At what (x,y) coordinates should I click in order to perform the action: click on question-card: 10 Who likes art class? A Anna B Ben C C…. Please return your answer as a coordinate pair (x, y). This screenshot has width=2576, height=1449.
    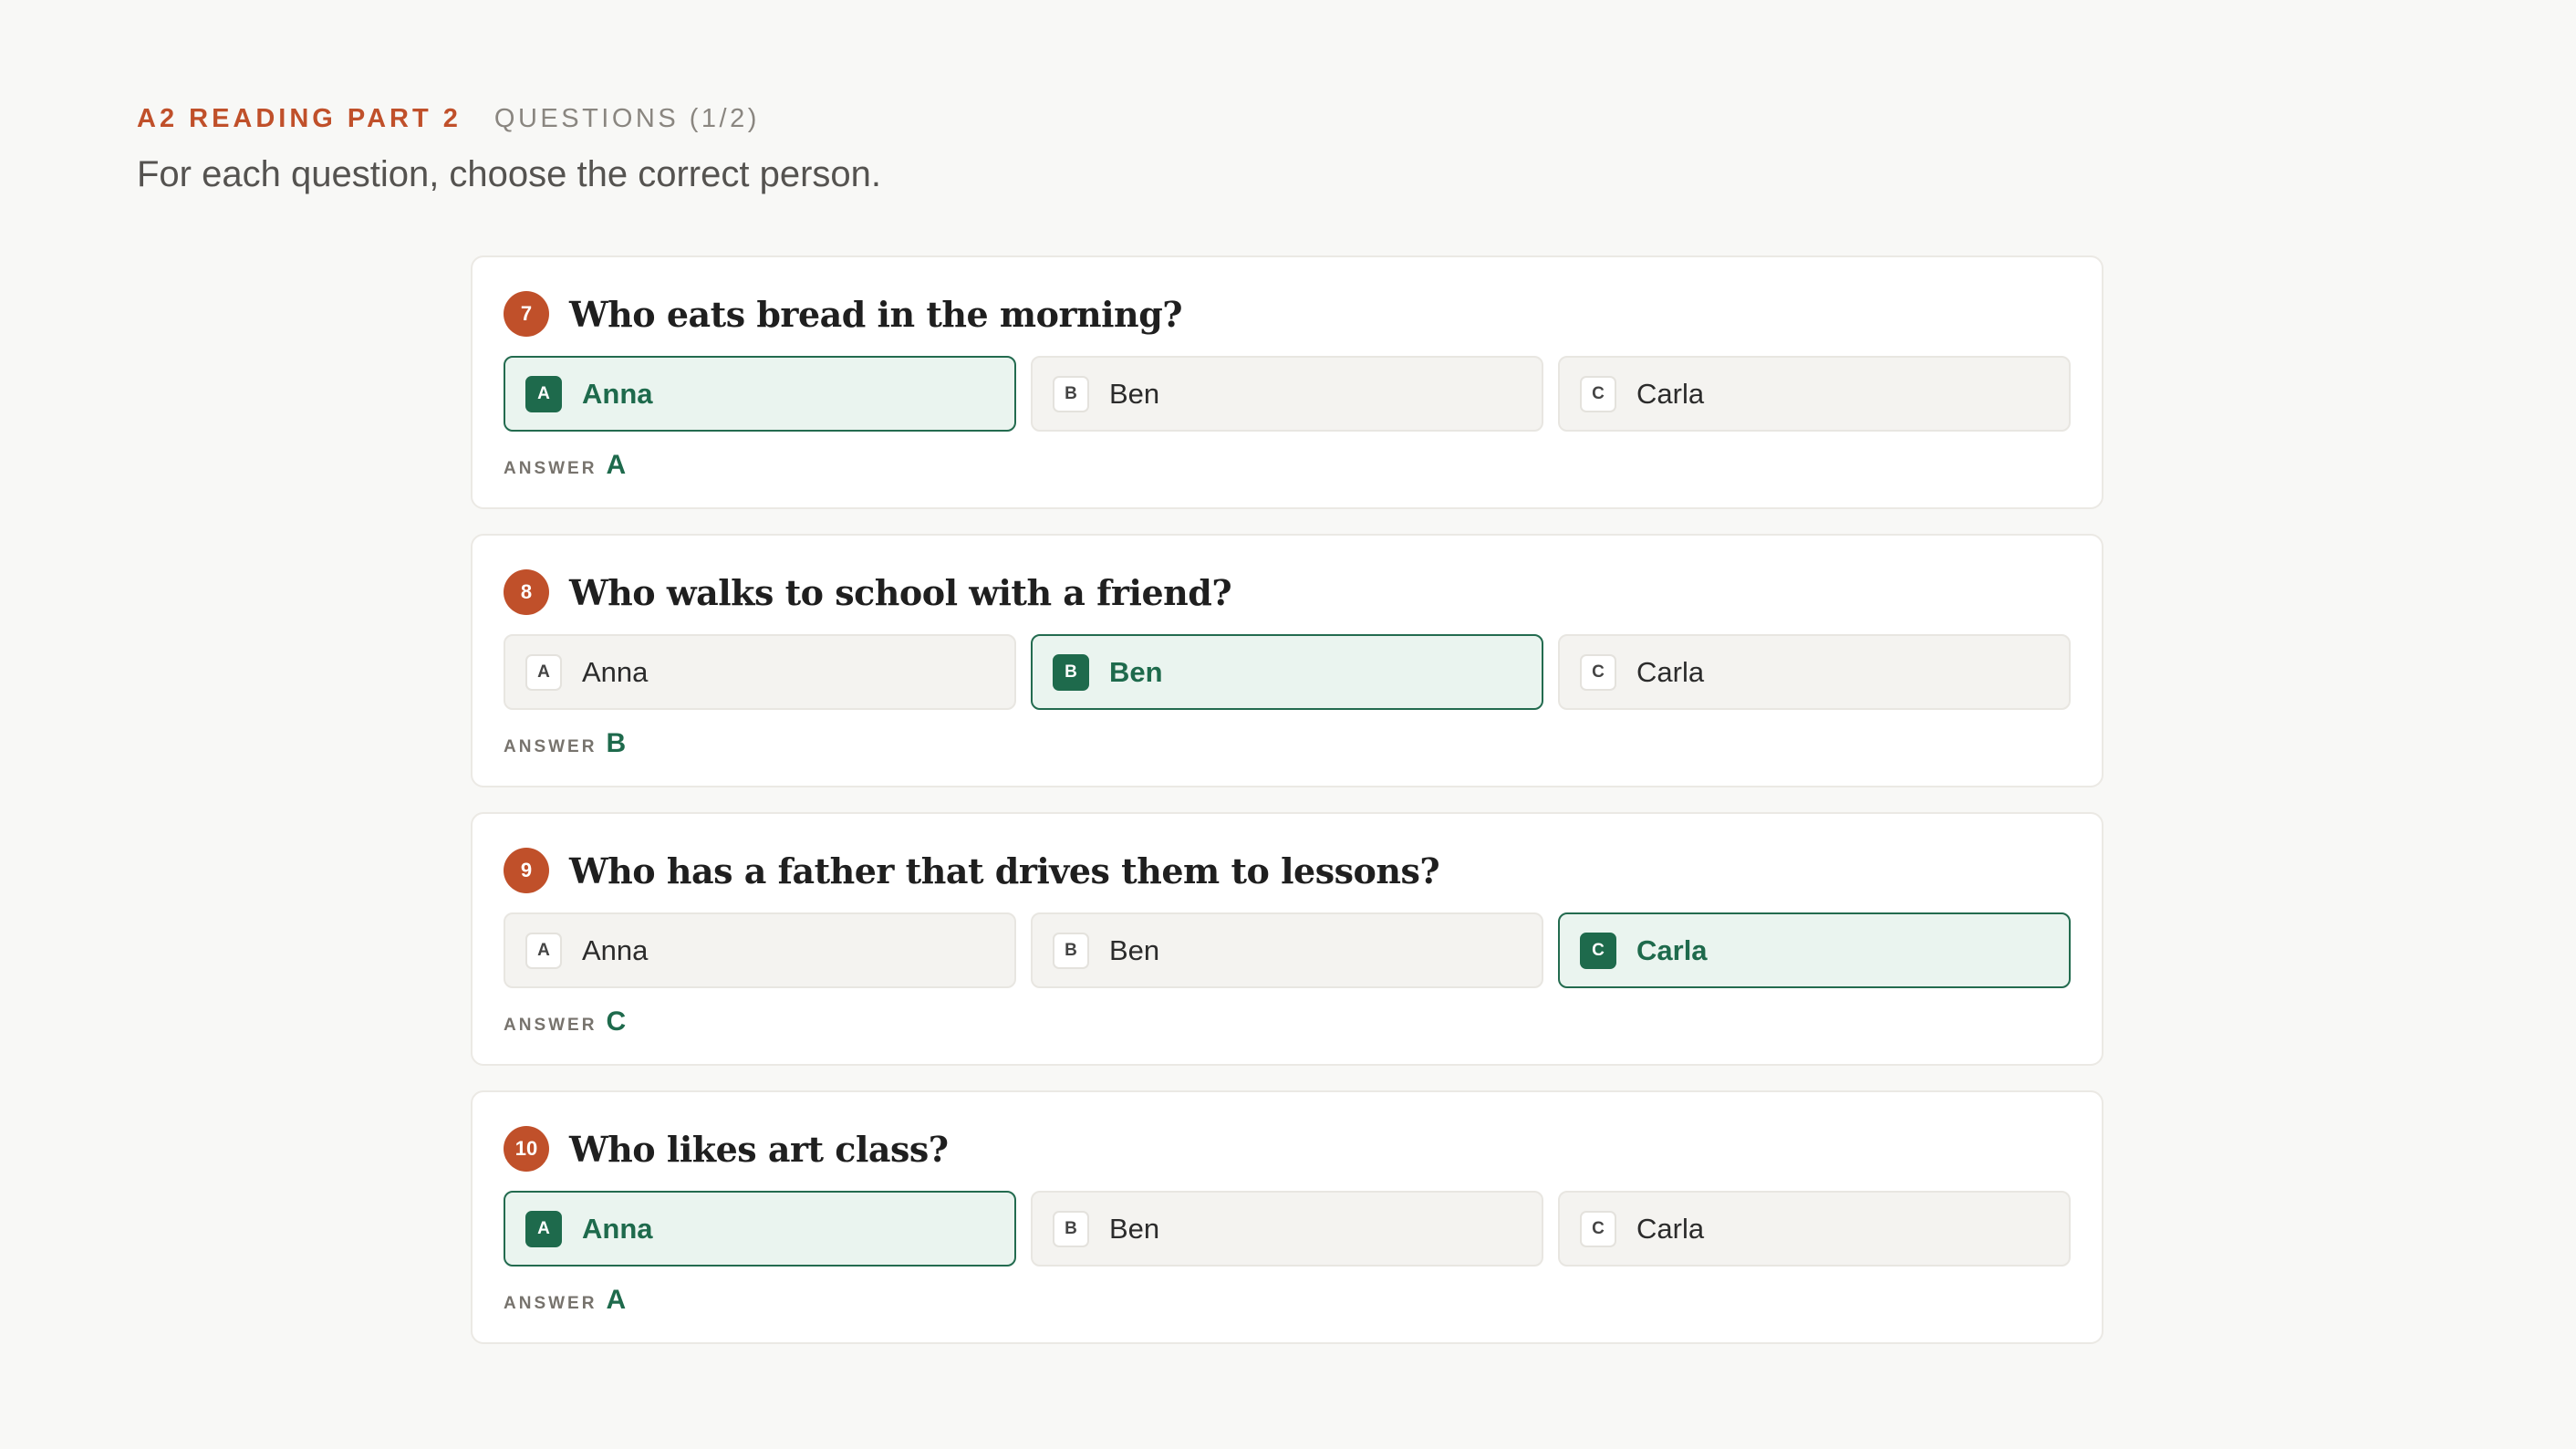
    Looking at the image, I should click on (1287, 1217).